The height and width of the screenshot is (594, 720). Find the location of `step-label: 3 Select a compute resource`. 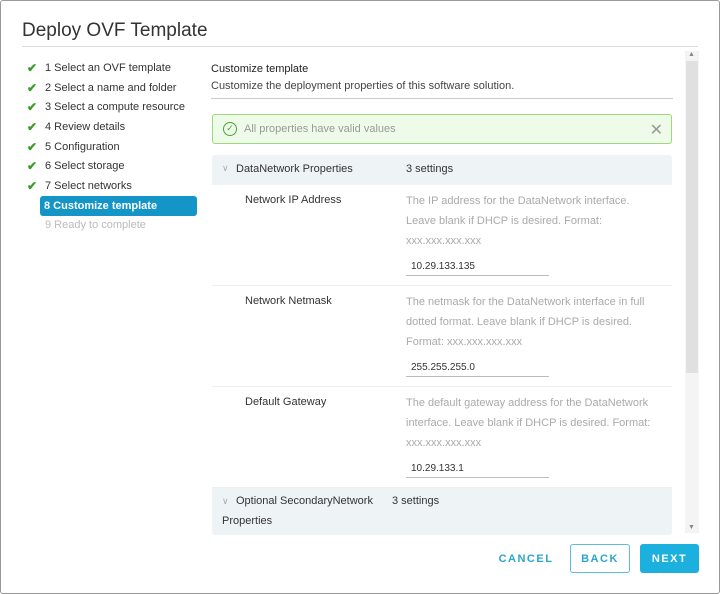

step-label: 3 Select a compute resource is located at coordinates (115, 107).